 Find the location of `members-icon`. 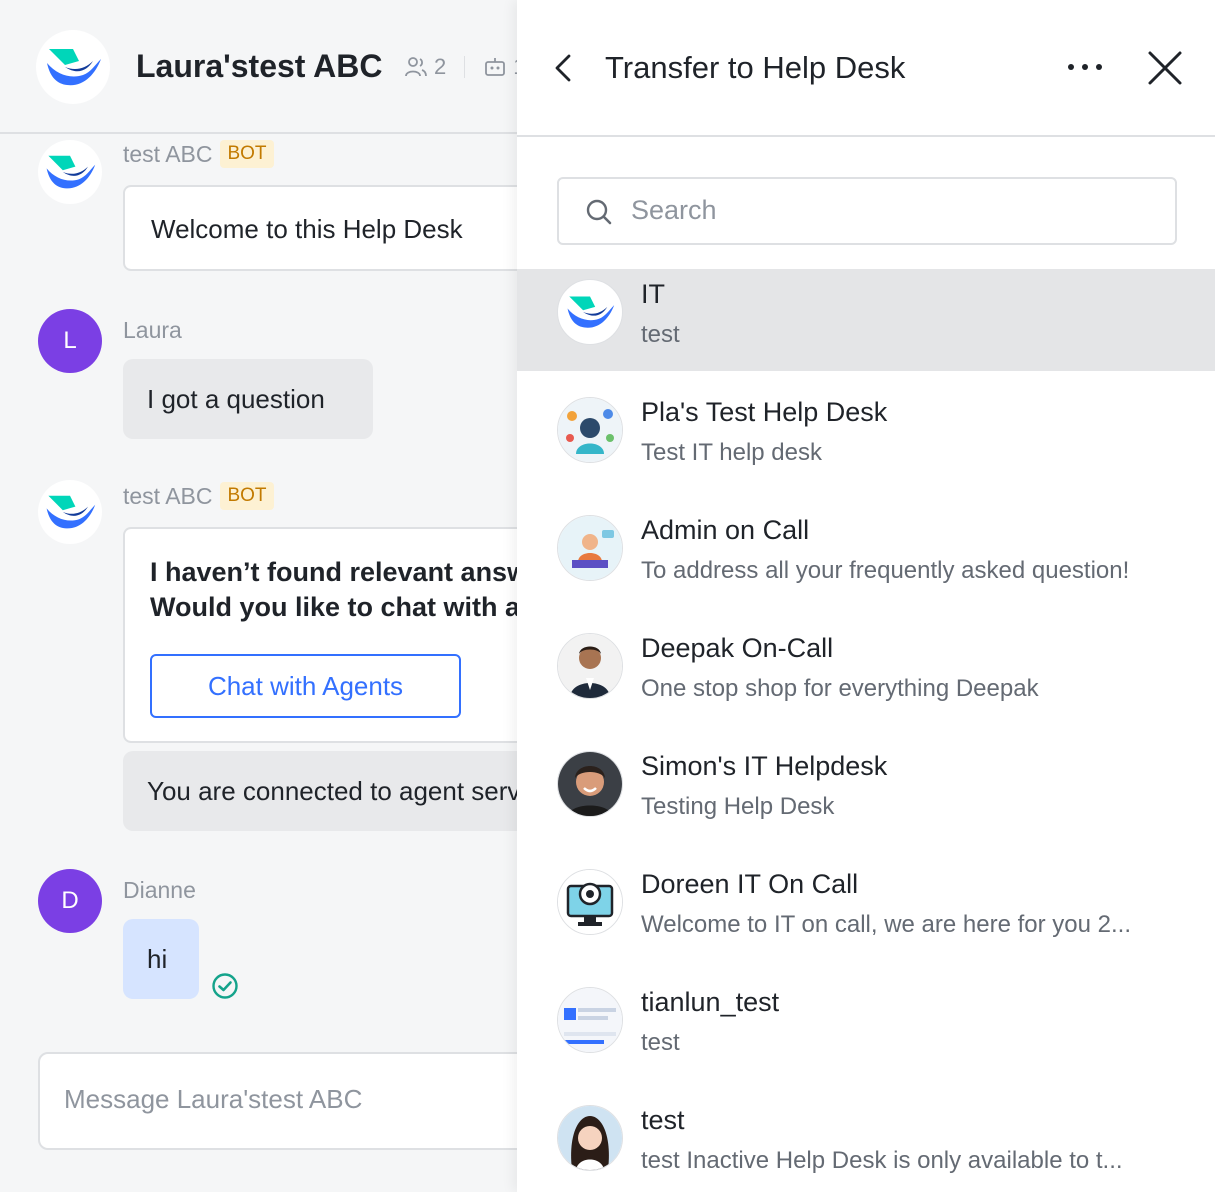

members-icon is located at coordinates (416, 67).